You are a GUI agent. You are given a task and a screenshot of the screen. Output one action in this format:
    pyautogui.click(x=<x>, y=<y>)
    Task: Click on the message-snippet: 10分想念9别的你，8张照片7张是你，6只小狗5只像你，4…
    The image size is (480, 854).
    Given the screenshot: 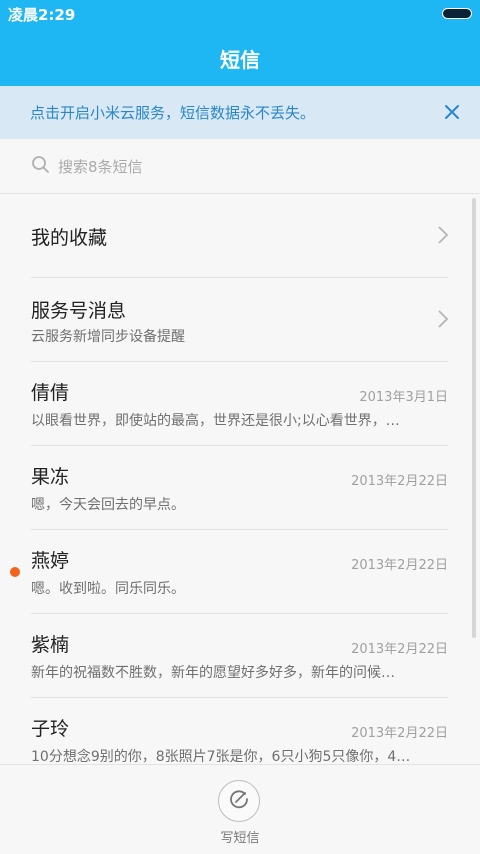 What is the action you would take?
    pyautogui.click(x=221, y=756)
    